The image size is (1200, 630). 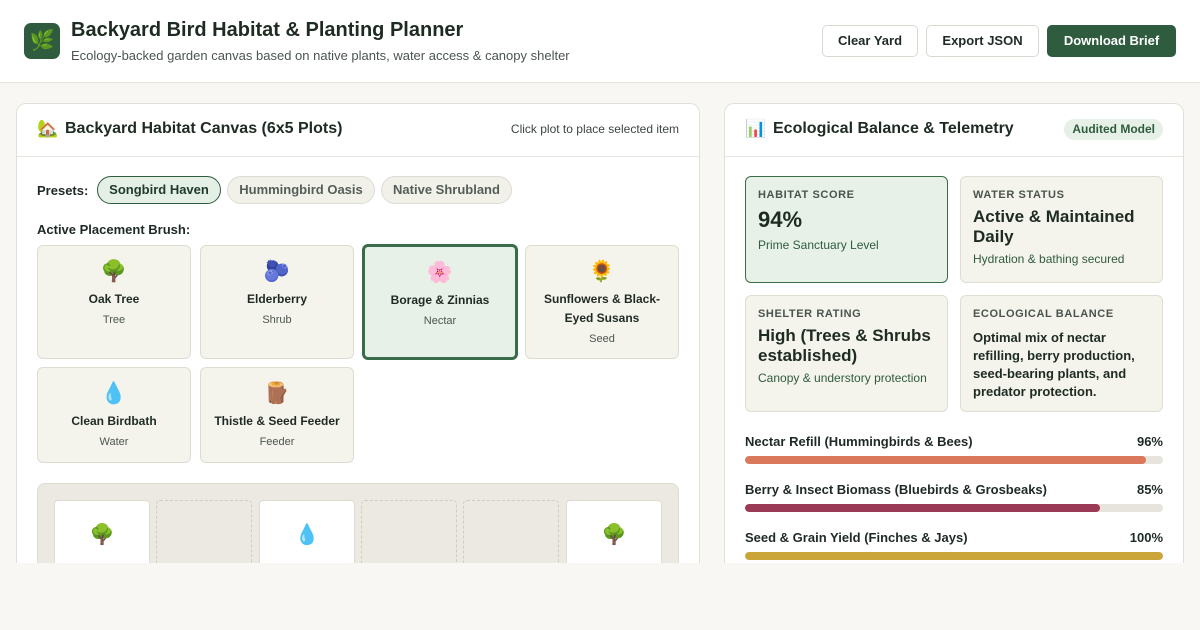 What do you see at coordinates (114, 320) in the screenshot?
I see `brush-category: Tree` at bounding box center [114, 320].